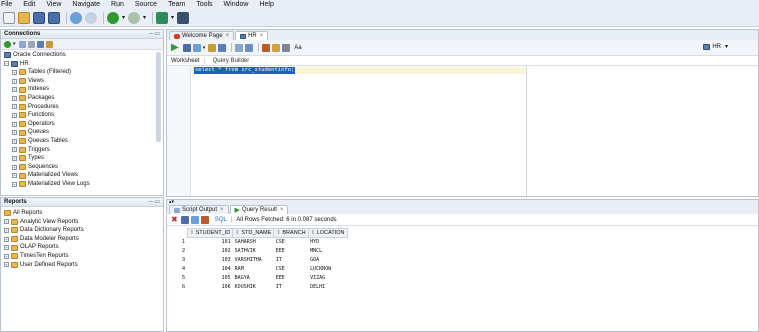 This screenshot has height=332, width=759. What do you see at coordinates (291, 233) in the screenshot?
I see `col-header-branch: ⇕ BRANCH` at bounding box center [291, 233].